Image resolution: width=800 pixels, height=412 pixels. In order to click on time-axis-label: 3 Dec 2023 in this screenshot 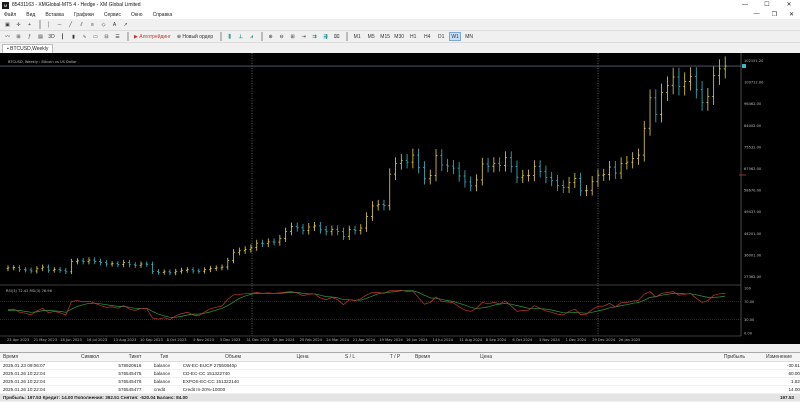, I will do `click(230, 340)`.